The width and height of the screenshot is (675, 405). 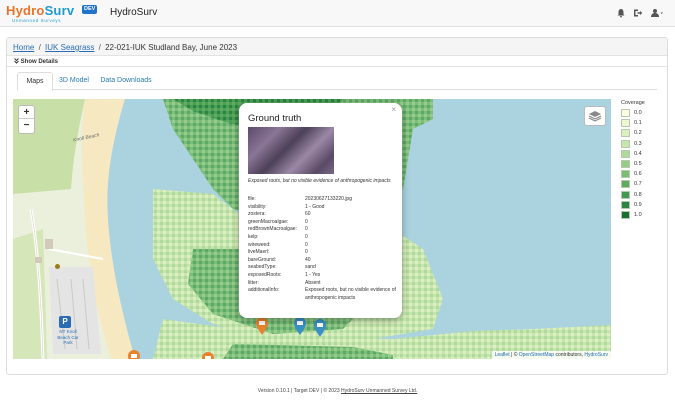 I want to click on legend-item: 0.9, so click(x=646, y=205).